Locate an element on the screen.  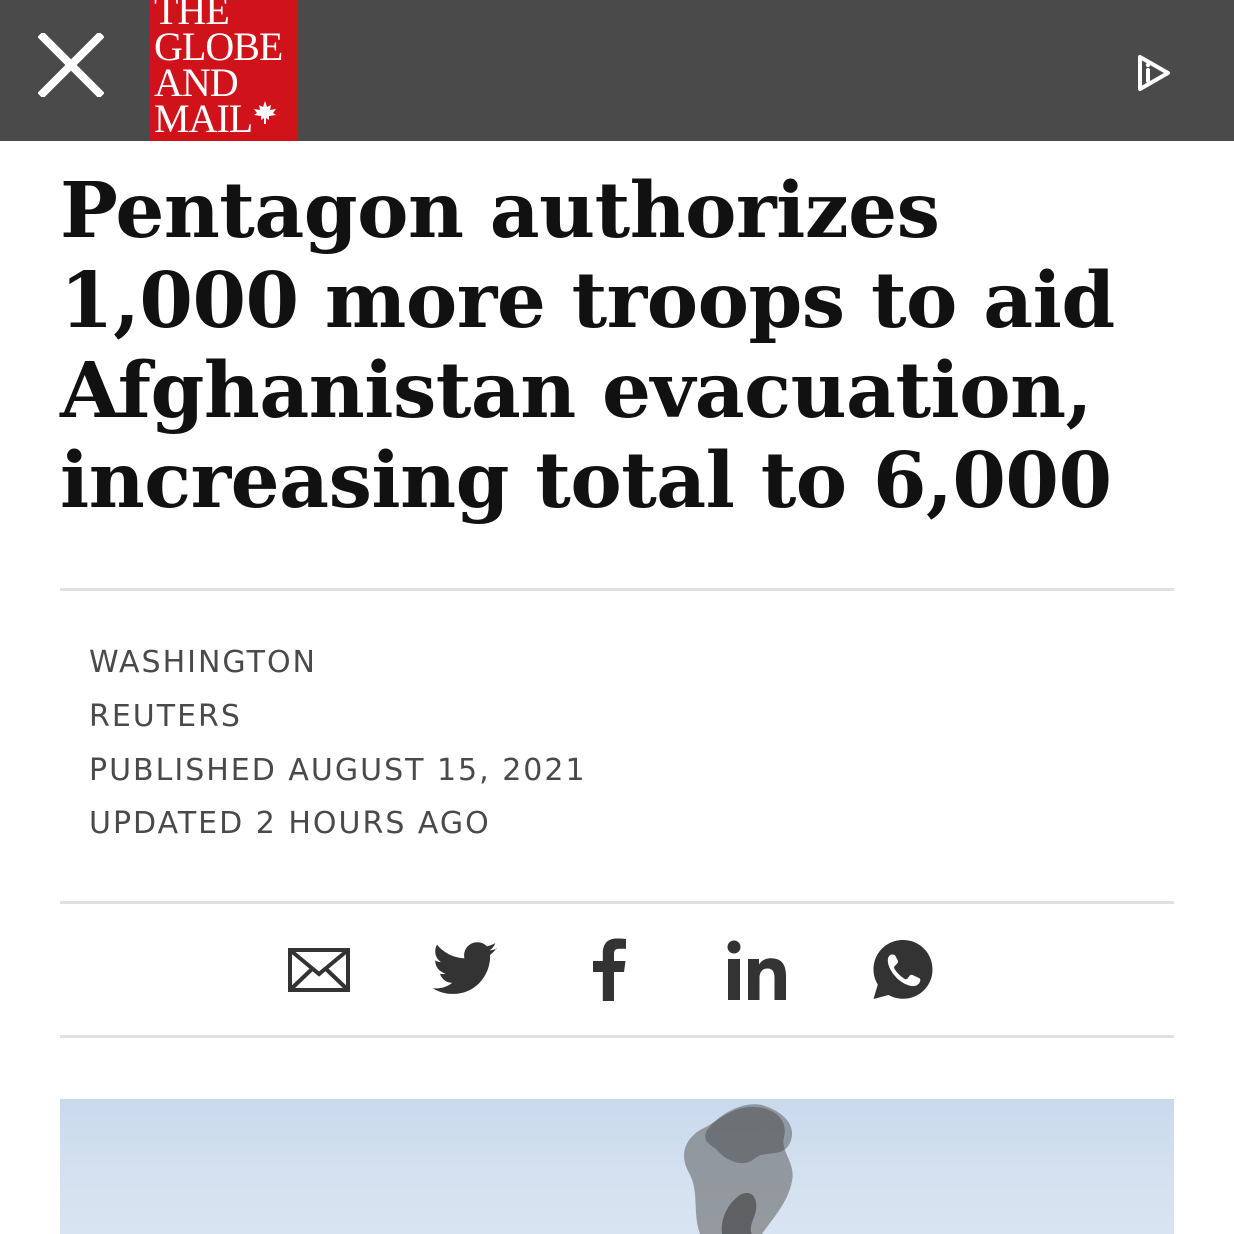
whatsapp-icon is located at coordinates (903, 969).